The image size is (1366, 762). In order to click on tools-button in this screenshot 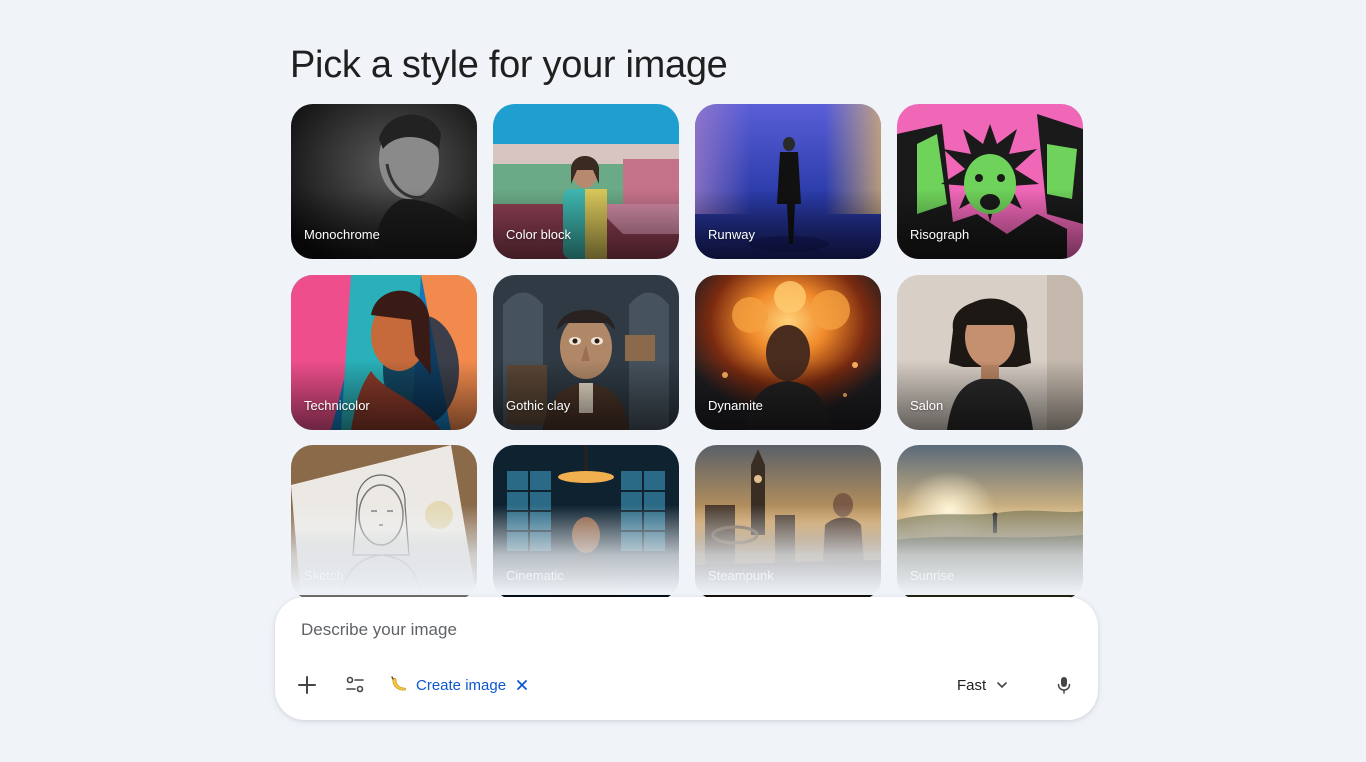, I will do `click(355, 685)`.